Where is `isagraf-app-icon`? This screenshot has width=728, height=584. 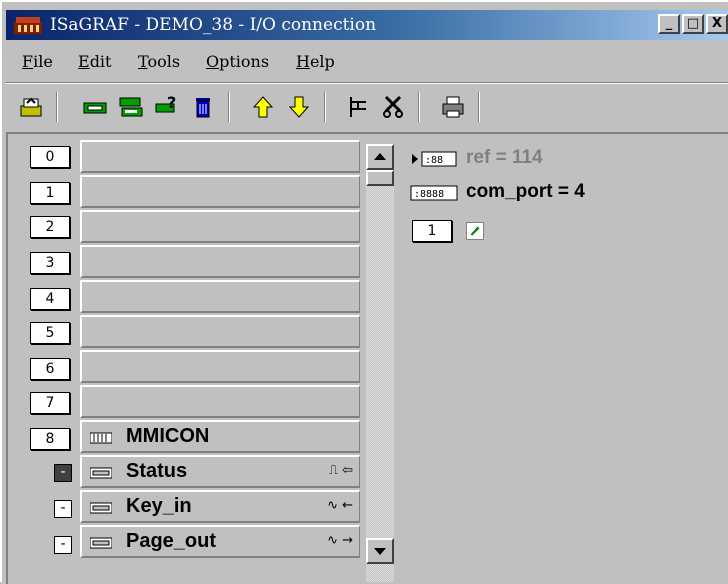 isagraf-app-icon is located at coordinates (28, 25).